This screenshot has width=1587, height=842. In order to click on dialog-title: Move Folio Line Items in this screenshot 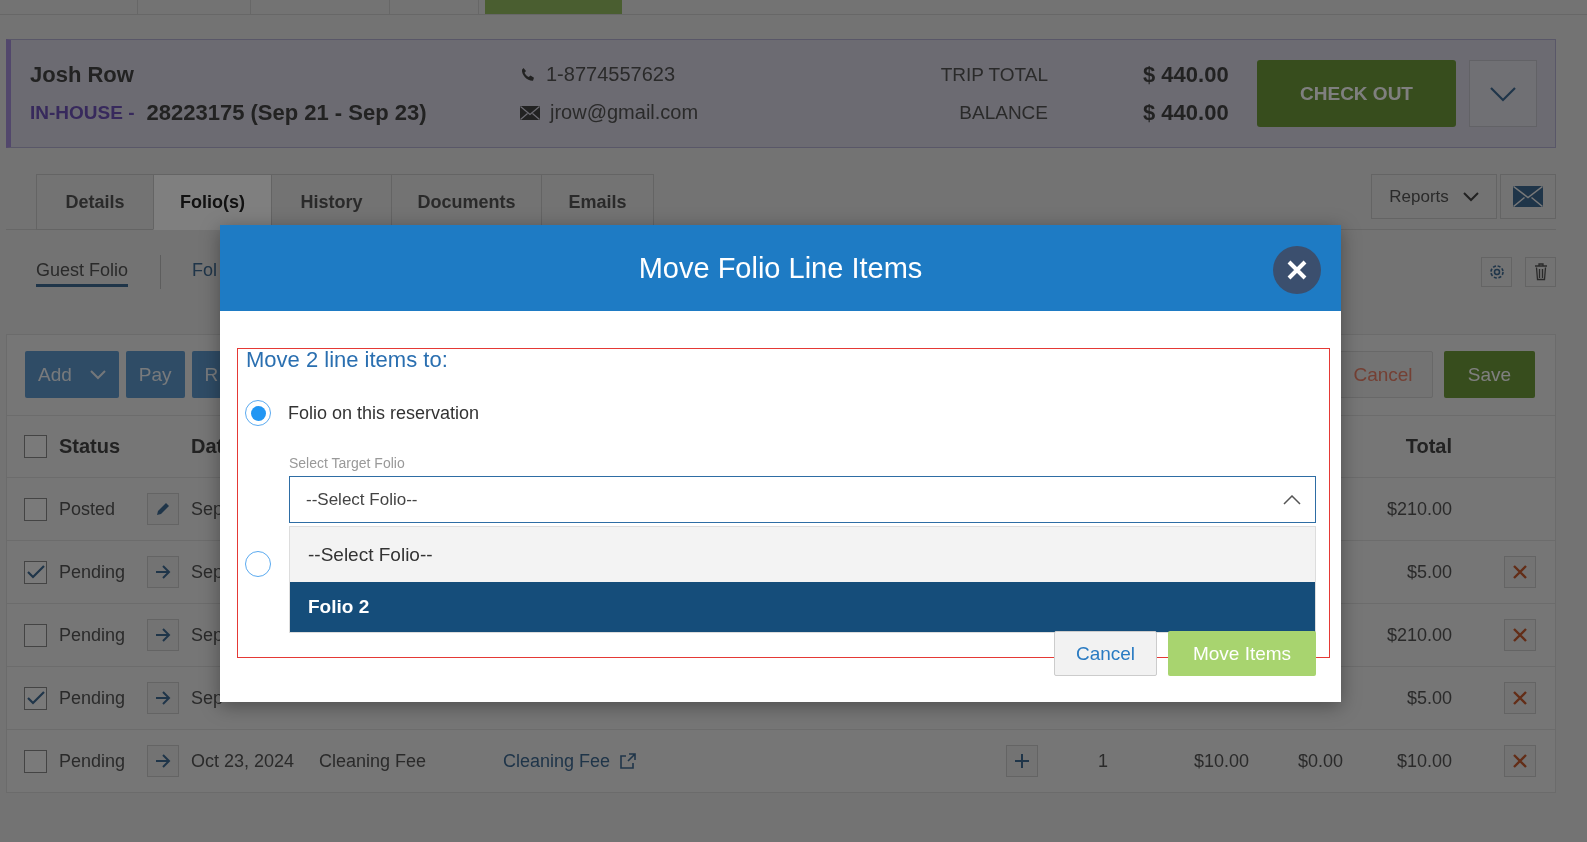, I will do `click(780, 268)`.